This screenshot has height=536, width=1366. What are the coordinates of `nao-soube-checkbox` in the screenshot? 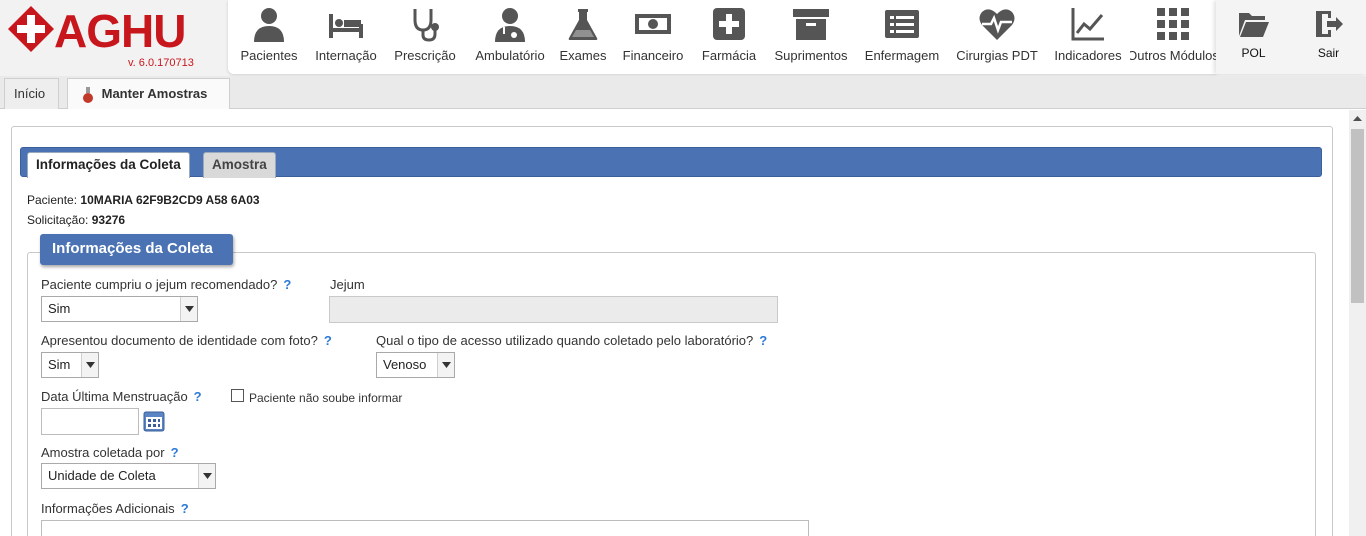 It's located at (237, 395).